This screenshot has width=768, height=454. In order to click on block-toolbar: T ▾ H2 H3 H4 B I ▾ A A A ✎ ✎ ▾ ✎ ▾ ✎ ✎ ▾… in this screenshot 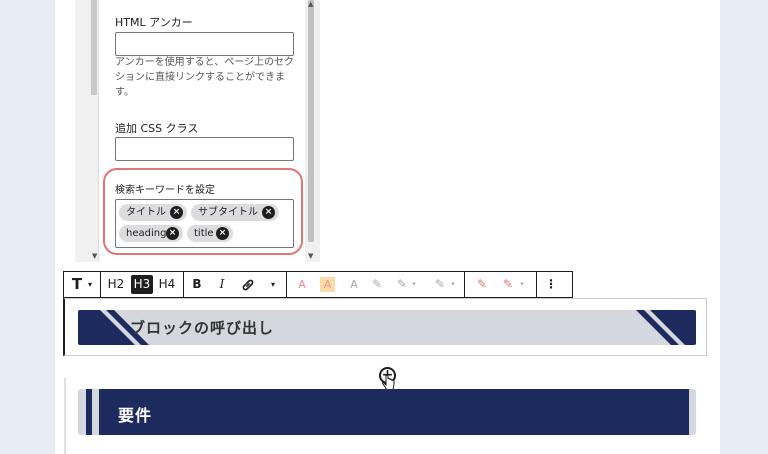, I will do `click(318, 284)`.